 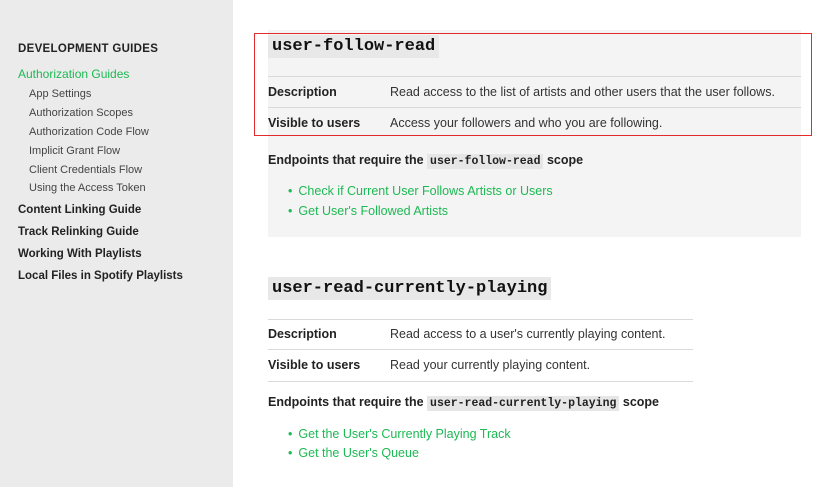 I want to click on sidebar-subitem-client-credentials-flow: Client Credentials Flow, so click(x=85, y=170).